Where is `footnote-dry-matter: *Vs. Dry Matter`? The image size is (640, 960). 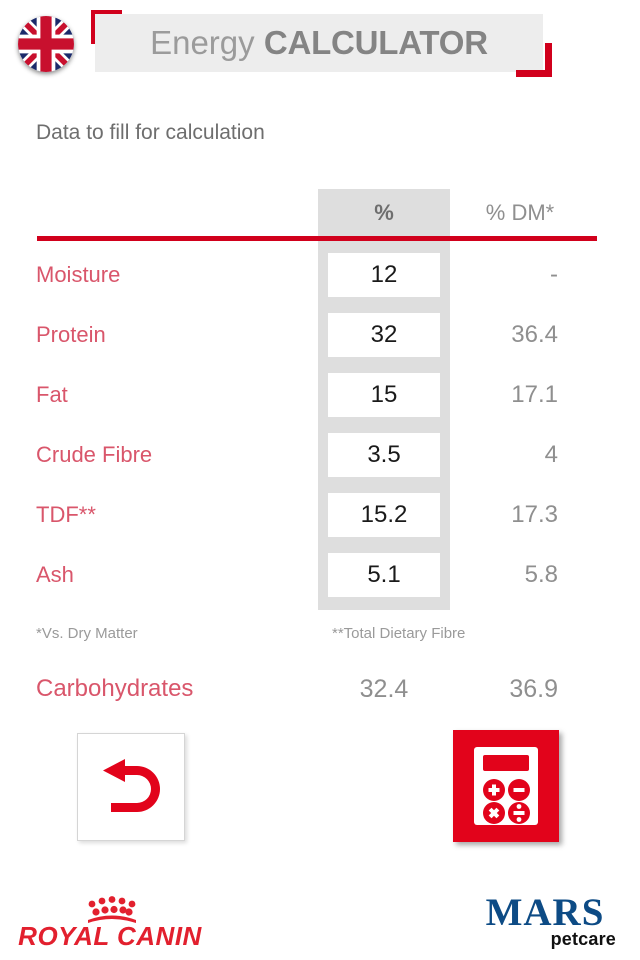
footnote-dry-matter: *Vs. Dry Matter is located at coordinates (87, 633).